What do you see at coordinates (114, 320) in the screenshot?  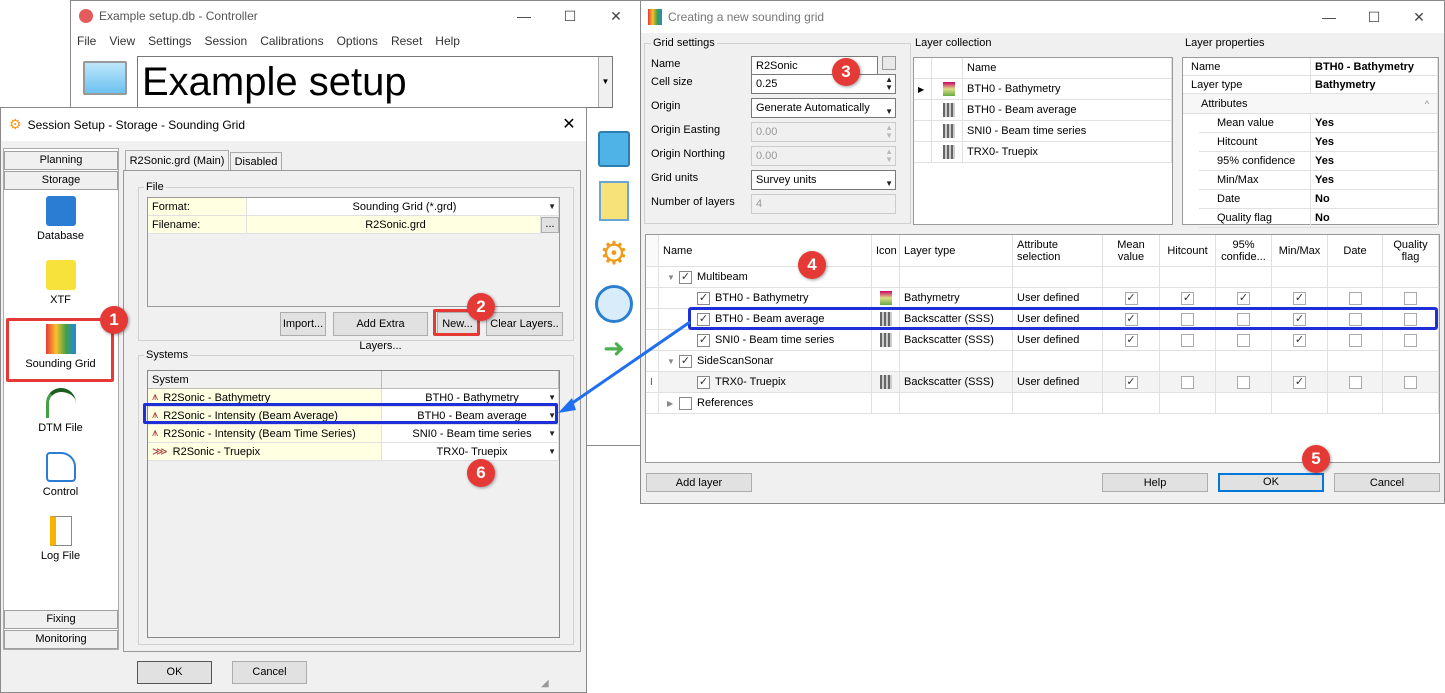 I see `step-badge-1: 1` at bounding box center [114, 320].